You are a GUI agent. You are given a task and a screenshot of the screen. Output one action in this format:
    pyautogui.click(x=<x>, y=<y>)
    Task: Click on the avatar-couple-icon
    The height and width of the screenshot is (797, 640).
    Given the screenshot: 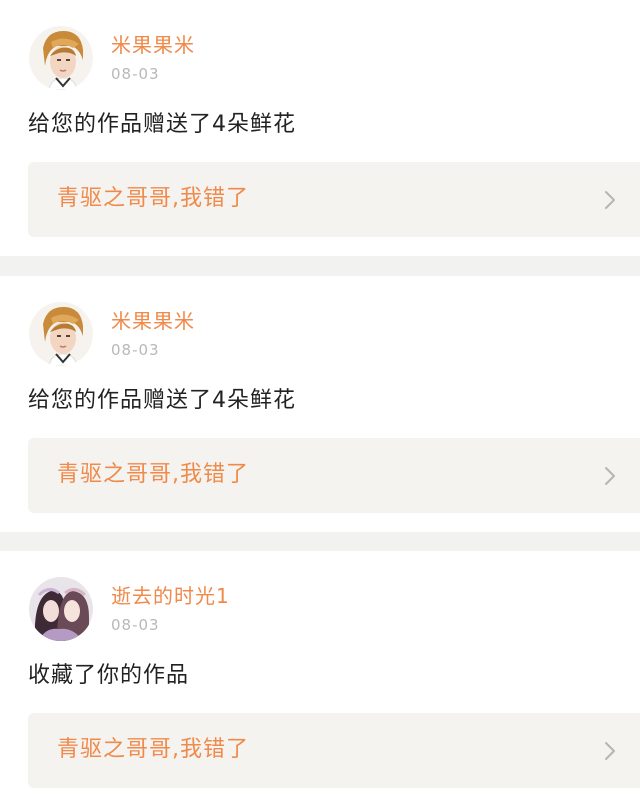 What is the action you would take?
    pyautogui.click(x=61, y=609)
    